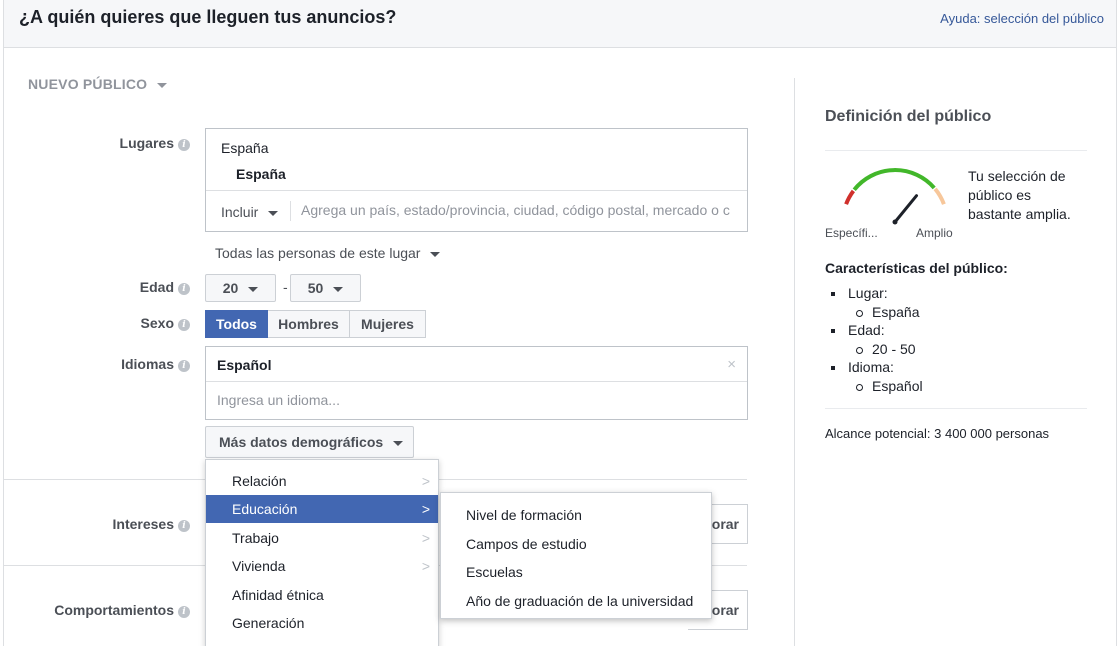  I want to click on menu-item-work: Trabajo >, so click(322, 538).